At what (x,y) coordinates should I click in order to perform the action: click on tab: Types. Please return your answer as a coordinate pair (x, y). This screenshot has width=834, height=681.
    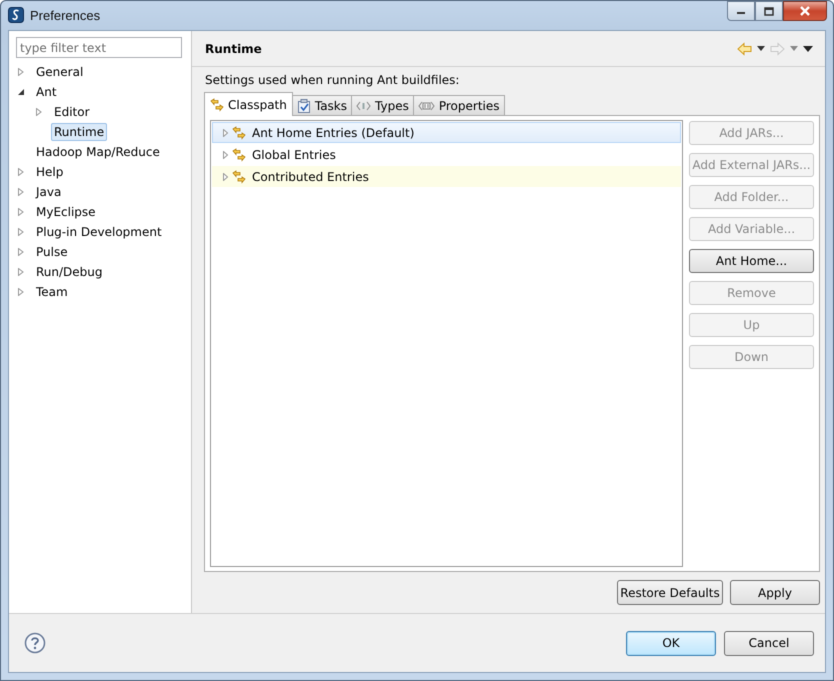
    Looking at the image, I should click on (382, 105).